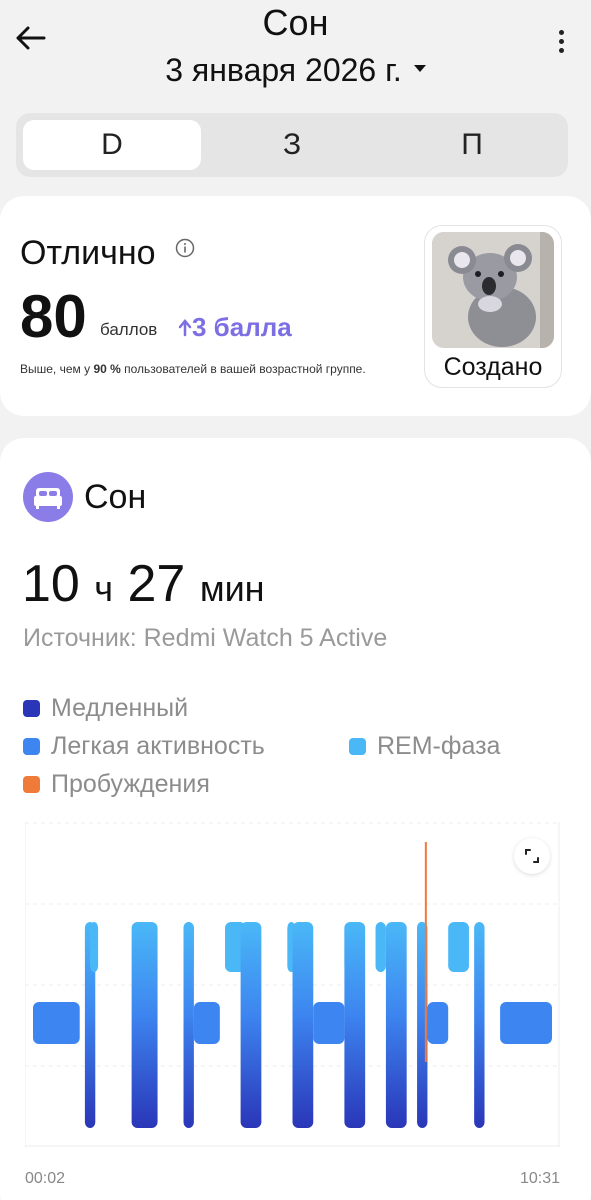 The image size is (591, 1200). I want to click on score-value: 80, so click(53, 316).